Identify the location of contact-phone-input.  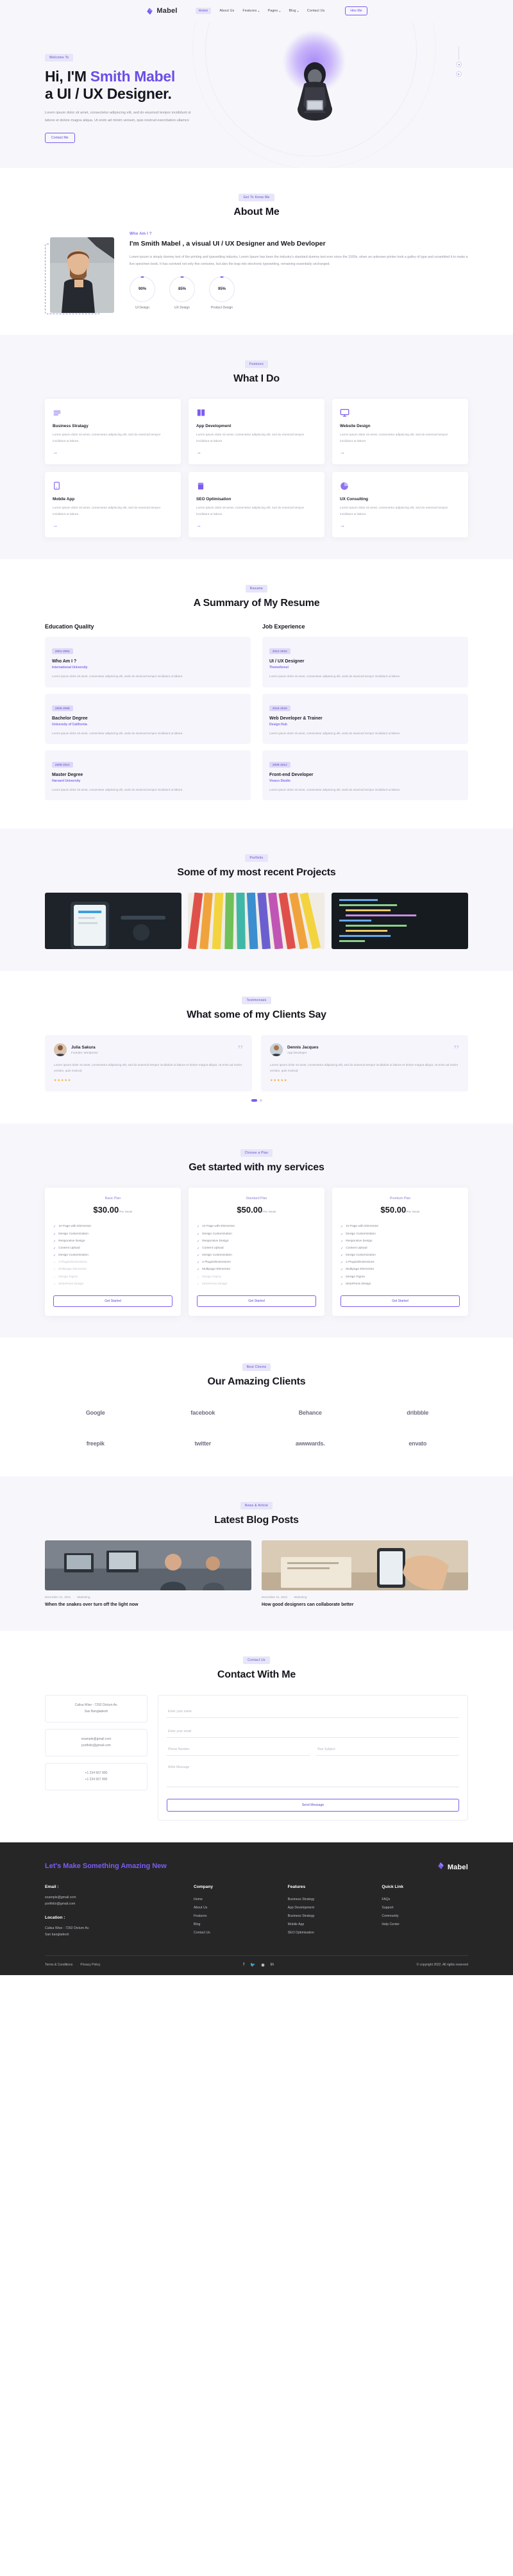
(238, 1750).